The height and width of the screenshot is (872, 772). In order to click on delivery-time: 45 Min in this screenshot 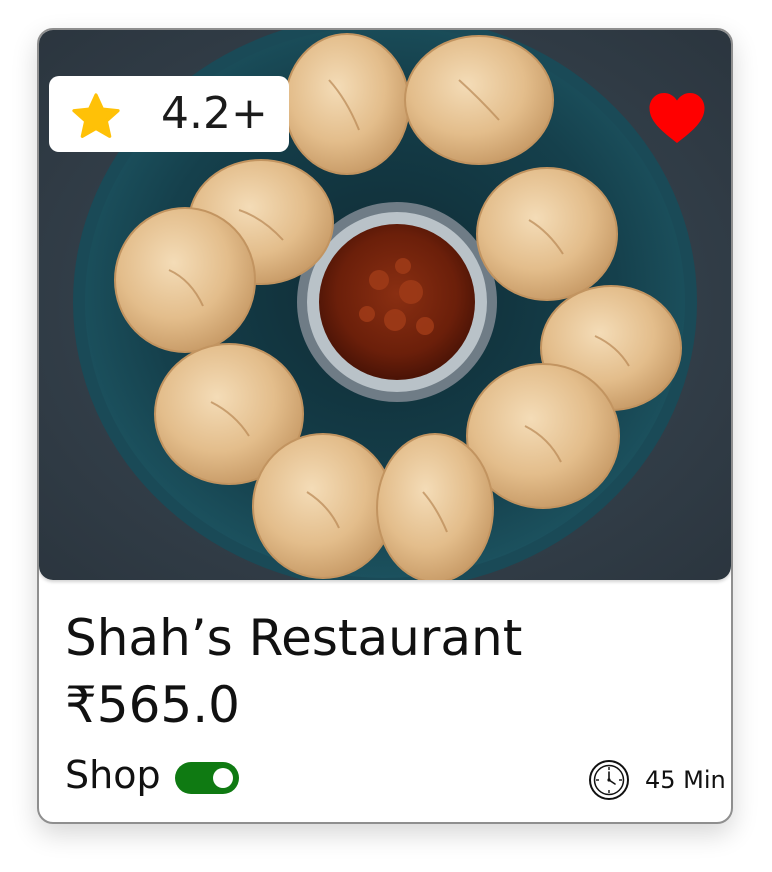, I will do `click(685, 780)`.